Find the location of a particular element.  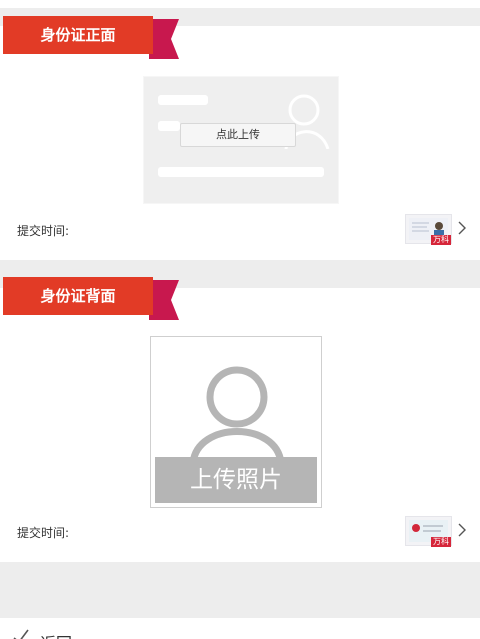

top-strip is located at coordinates (240, 4).